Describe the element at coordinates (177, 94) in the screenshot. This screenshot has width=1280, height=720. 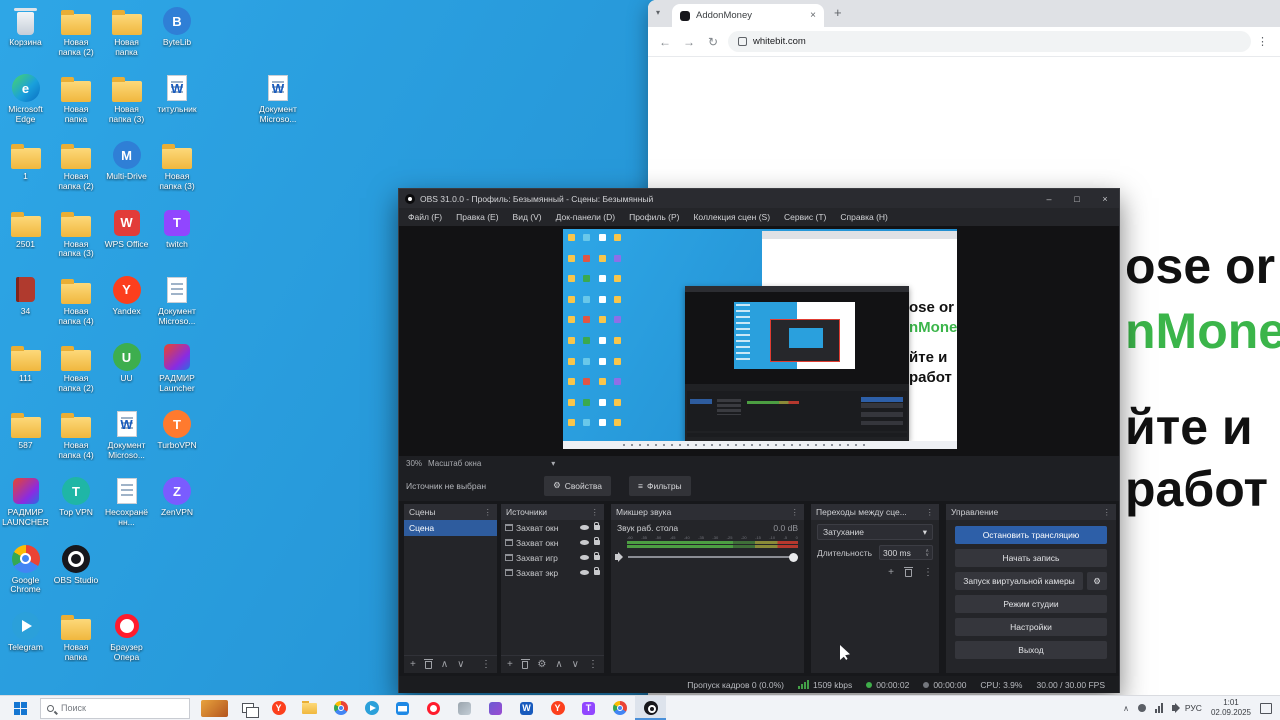
I see `desktop-icon: Wтитульник` at that location.